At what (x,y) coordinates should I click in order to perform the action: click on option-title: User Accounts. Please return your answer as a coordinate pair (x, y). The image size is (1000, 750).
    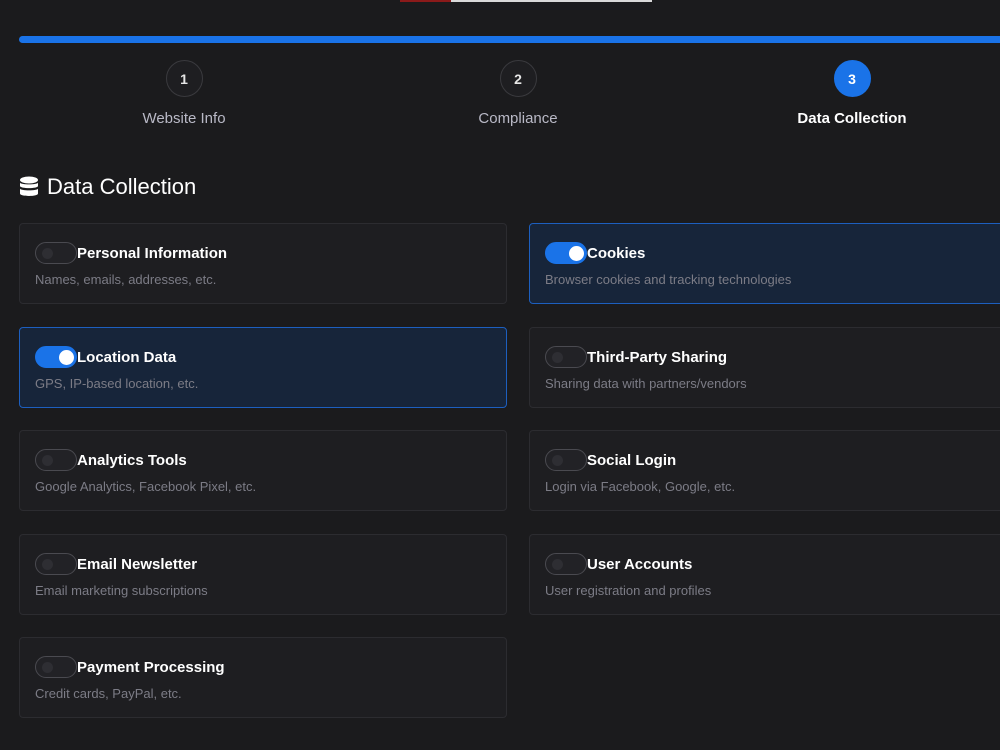
    Looking at the image, I should click on (640, 564).